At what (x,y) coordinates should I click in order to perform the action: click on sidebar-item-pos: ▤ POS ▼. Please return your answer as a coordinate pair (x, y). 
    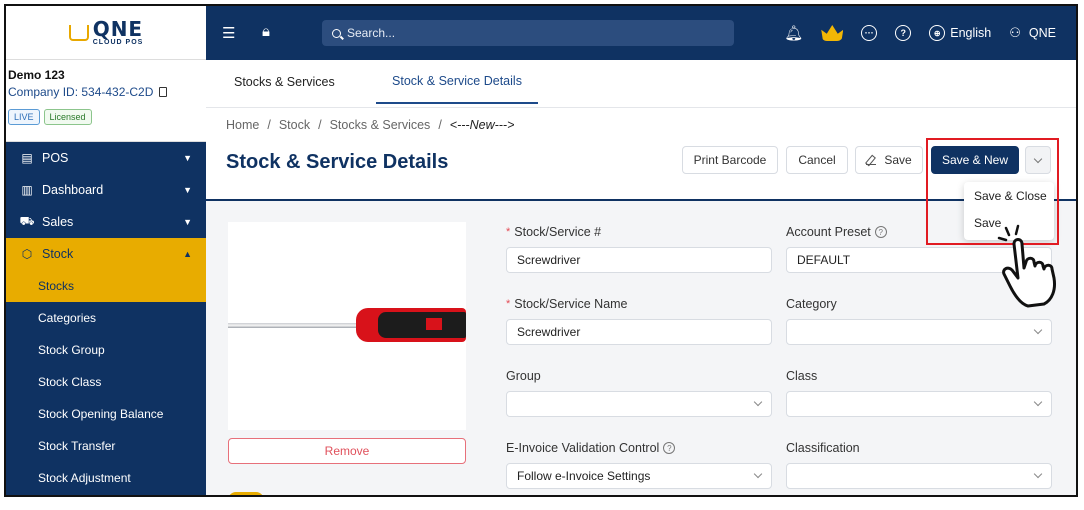
    Looking at the image, I should click on (106, 158).